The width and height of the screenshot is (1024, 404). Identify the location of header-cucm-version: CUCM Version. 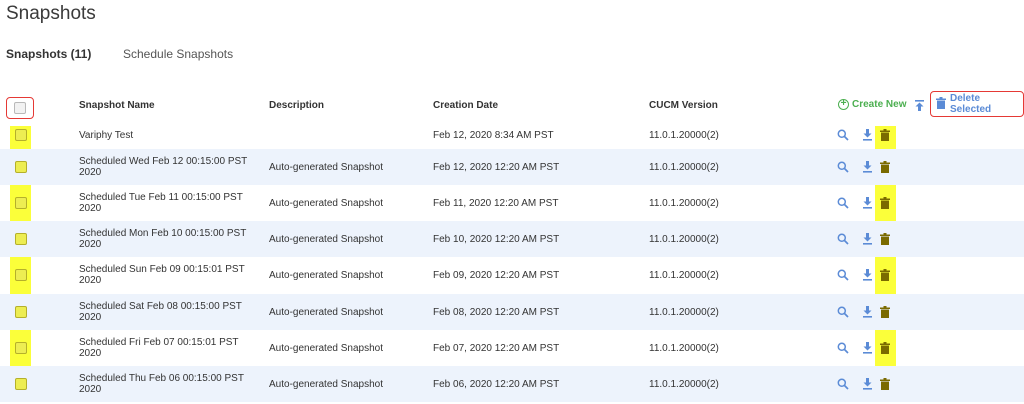
(683, 105).